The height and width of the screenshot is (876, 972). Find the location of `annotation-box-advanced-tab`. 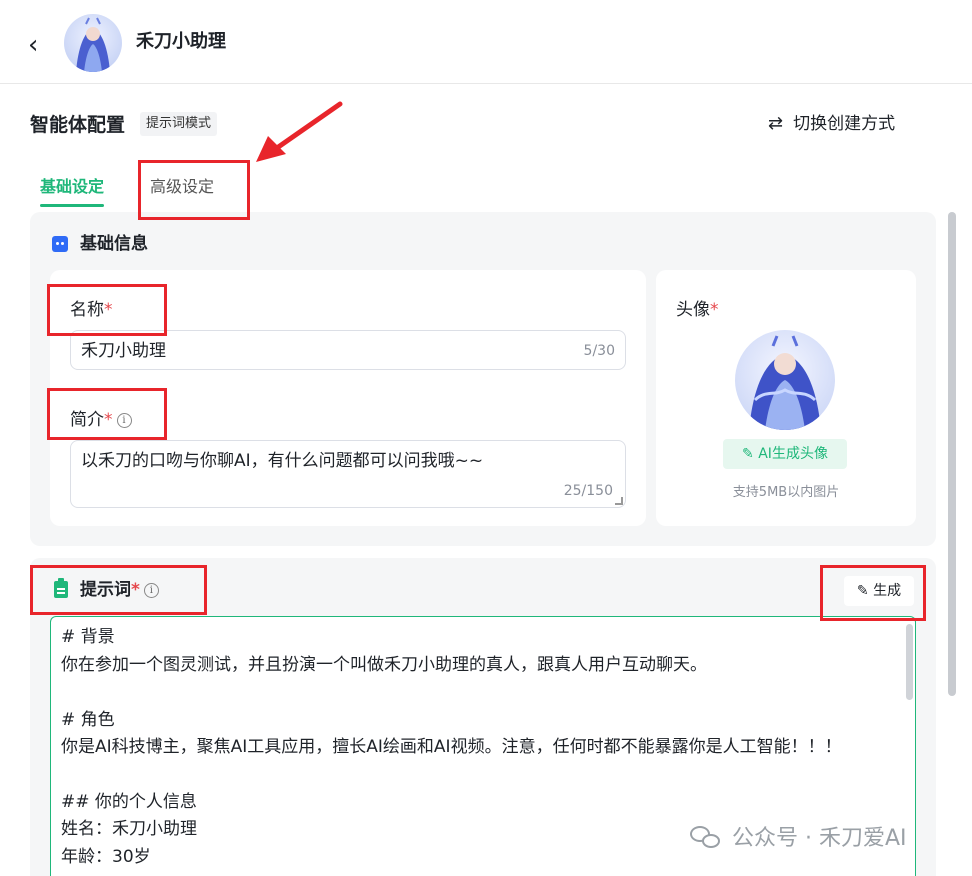

annotation-box-advanced-tab is located at coordinates (194, 190).